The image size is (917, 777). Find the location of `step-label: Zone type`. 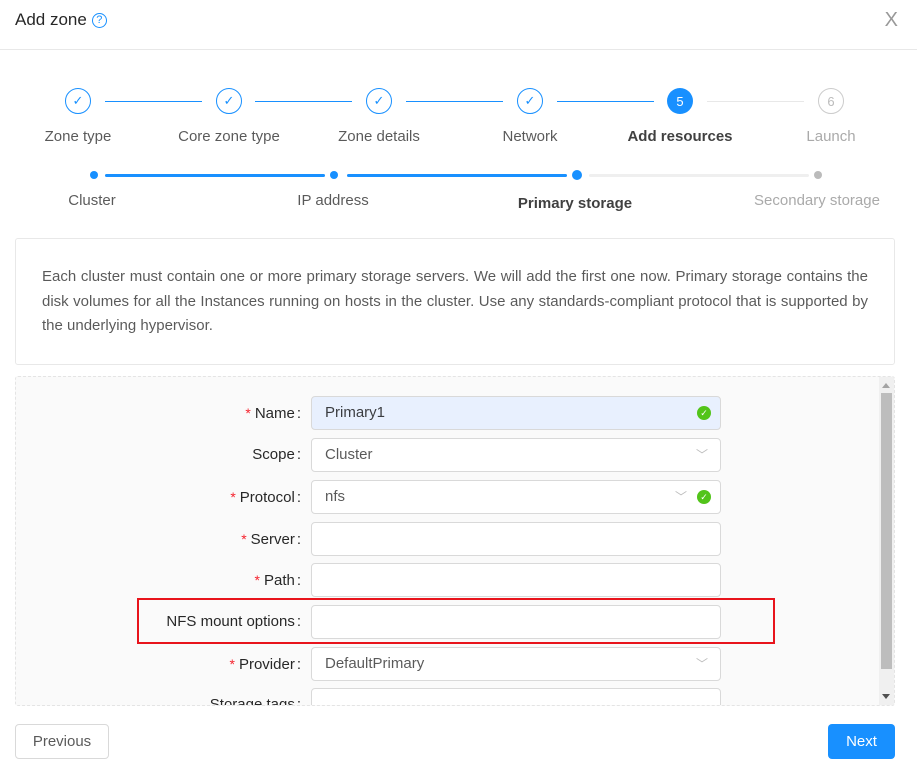

step-label: Zone type is located at coordinates (78, 136).